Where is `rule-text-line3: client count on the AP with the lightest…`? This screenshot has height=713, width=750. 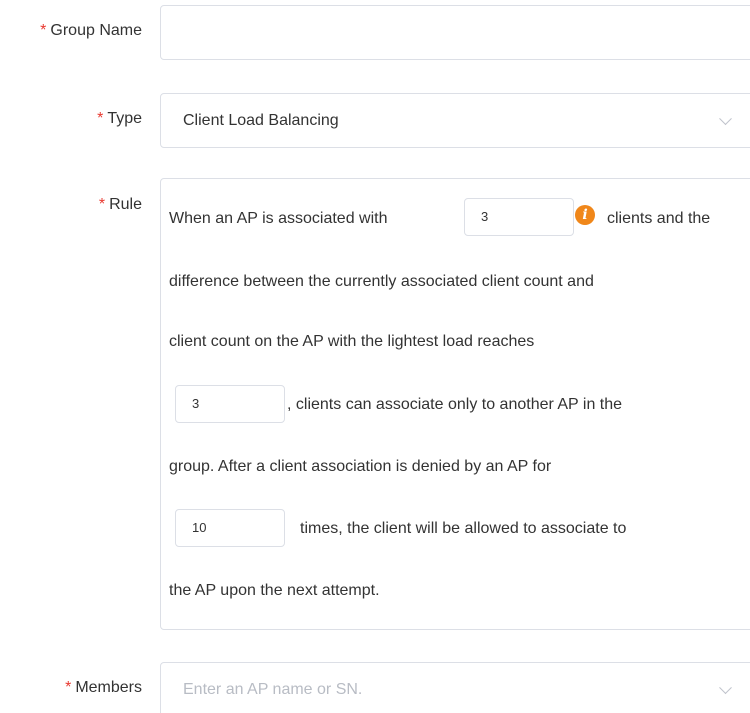
rule-text-line3: client count on the AP with the lightest… is located at coordinates (352, 341).